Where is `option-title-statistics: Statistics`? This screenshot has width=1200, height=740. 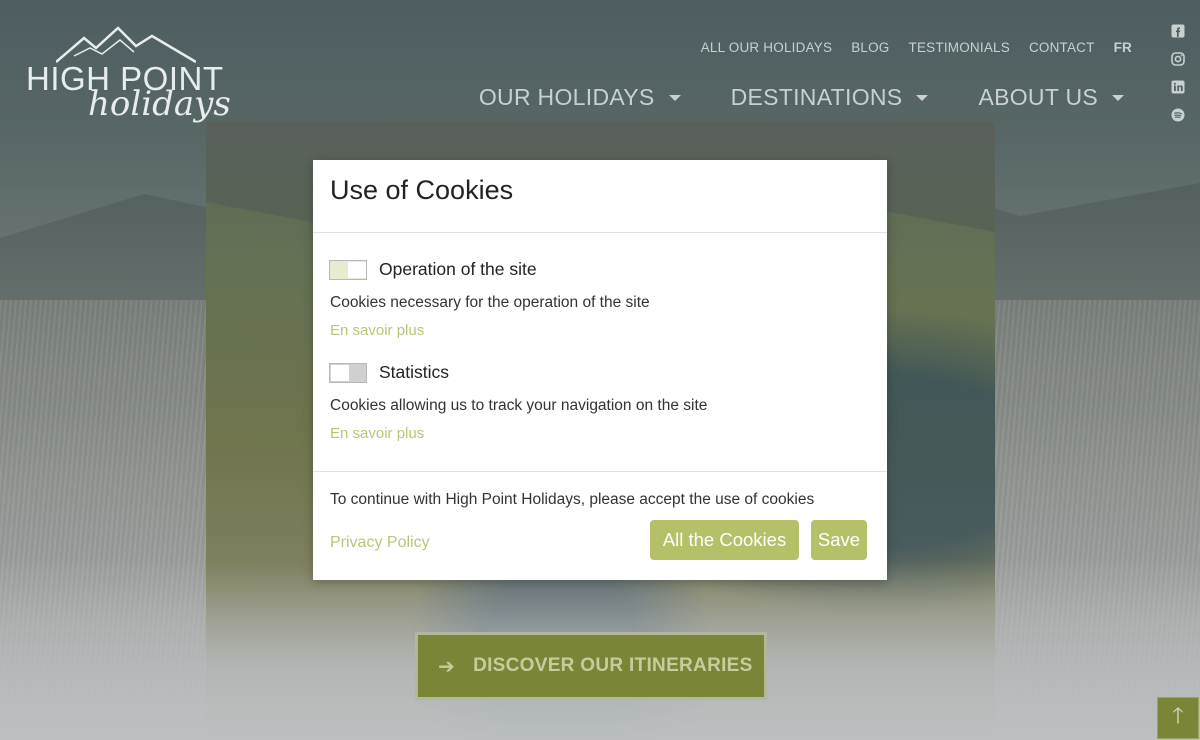
option-title-statistics: Statistics is located at coordinates (414, 372).